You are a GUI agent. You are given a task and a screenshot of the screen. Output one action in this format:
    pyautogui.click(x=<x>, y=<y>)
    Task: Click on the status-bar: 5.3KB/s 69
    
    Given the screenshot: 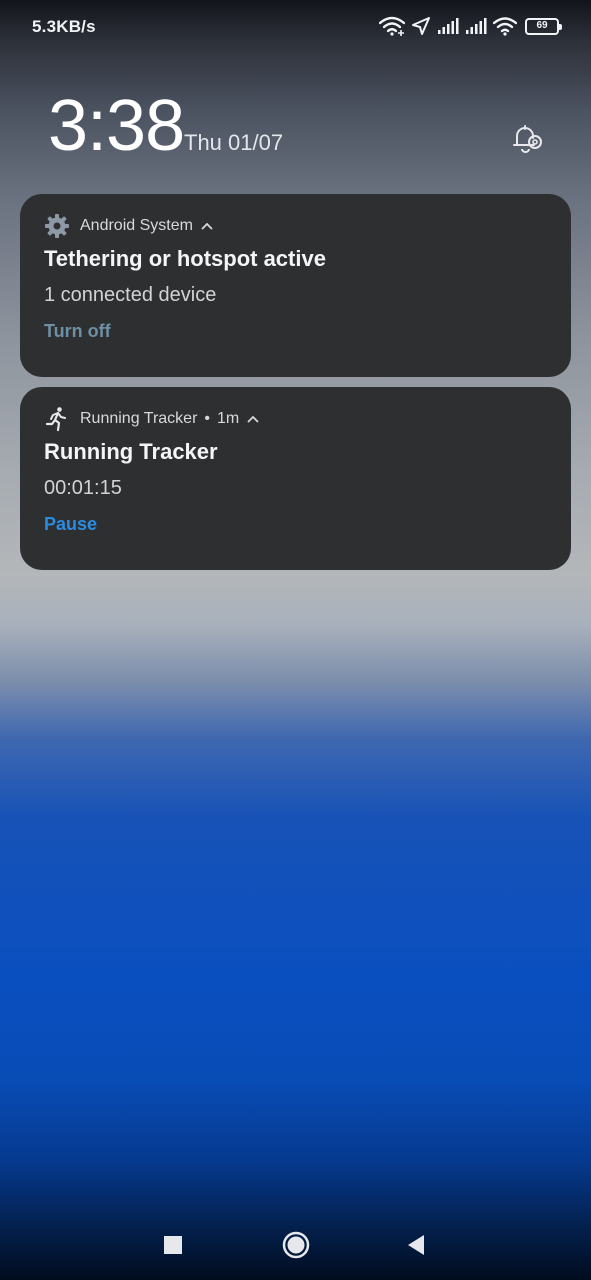 What is the action you would take?
    pyautogui.click(x=295, y=26)
    